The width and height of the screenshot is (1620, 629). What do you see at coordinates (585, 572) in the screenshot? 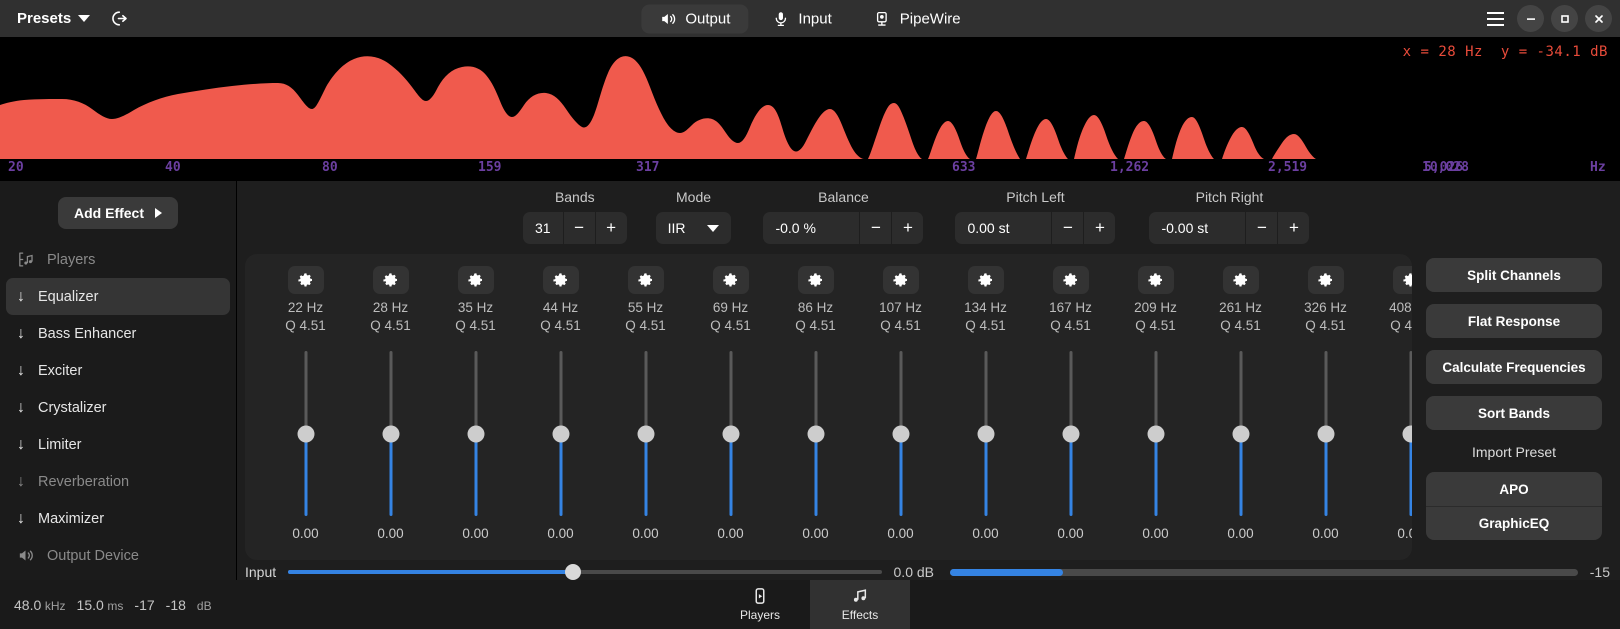
I see `input-gain-slider` at bounding box center [585, 572].